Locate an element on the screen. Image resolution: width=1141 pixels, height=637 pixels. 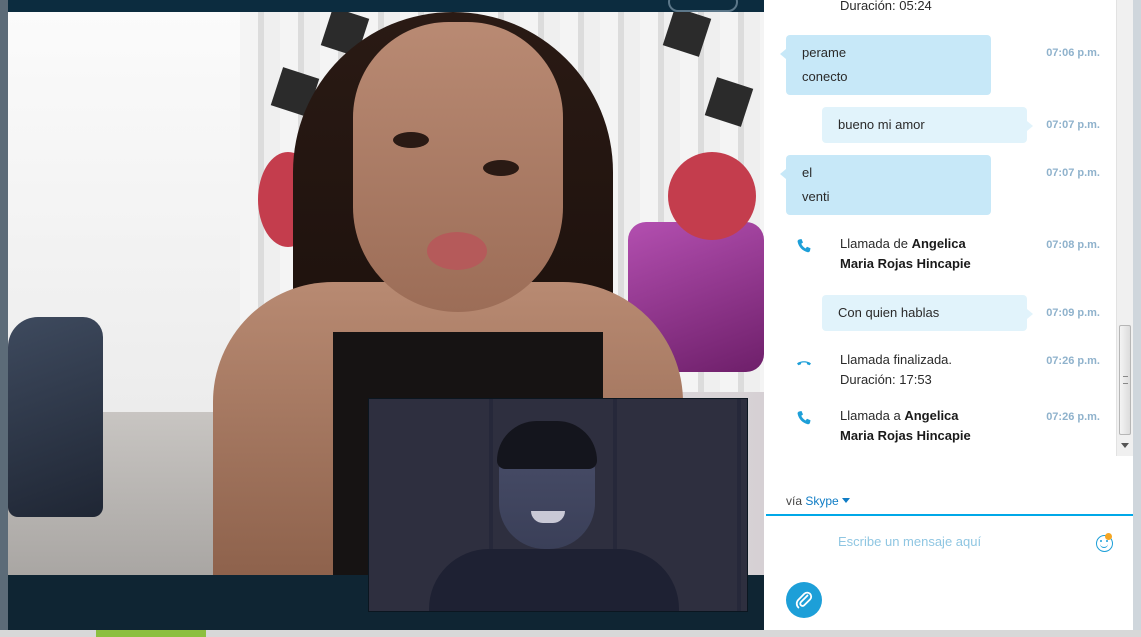
emoticon-badge-icon is located at coordinates (1108, 536).